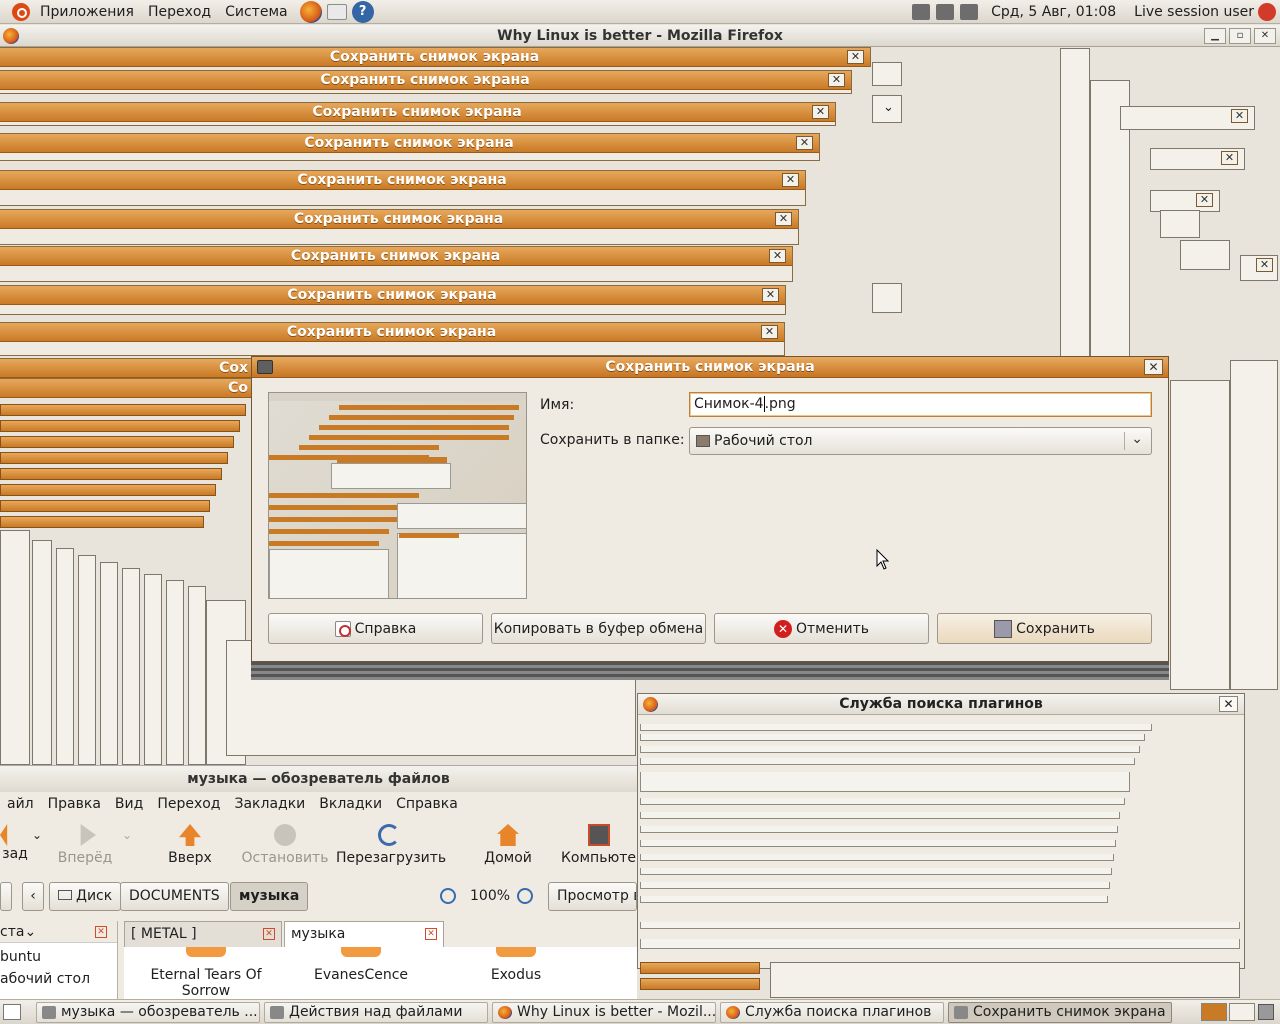  I want to click on fm-tabbar: [ METAL ] ✕ музыка ✕, so click(380, 934).